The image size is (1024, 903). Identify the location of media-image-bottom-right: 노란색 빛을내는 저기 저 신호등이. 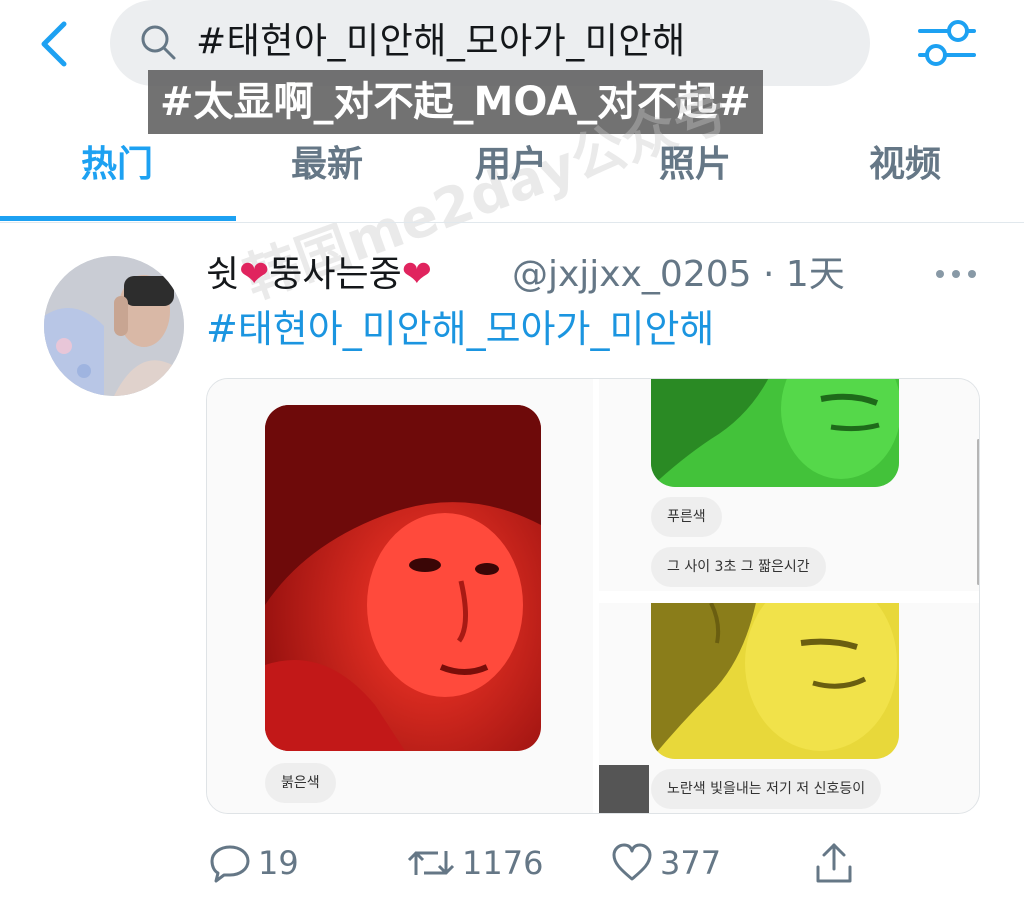
(789, 708).